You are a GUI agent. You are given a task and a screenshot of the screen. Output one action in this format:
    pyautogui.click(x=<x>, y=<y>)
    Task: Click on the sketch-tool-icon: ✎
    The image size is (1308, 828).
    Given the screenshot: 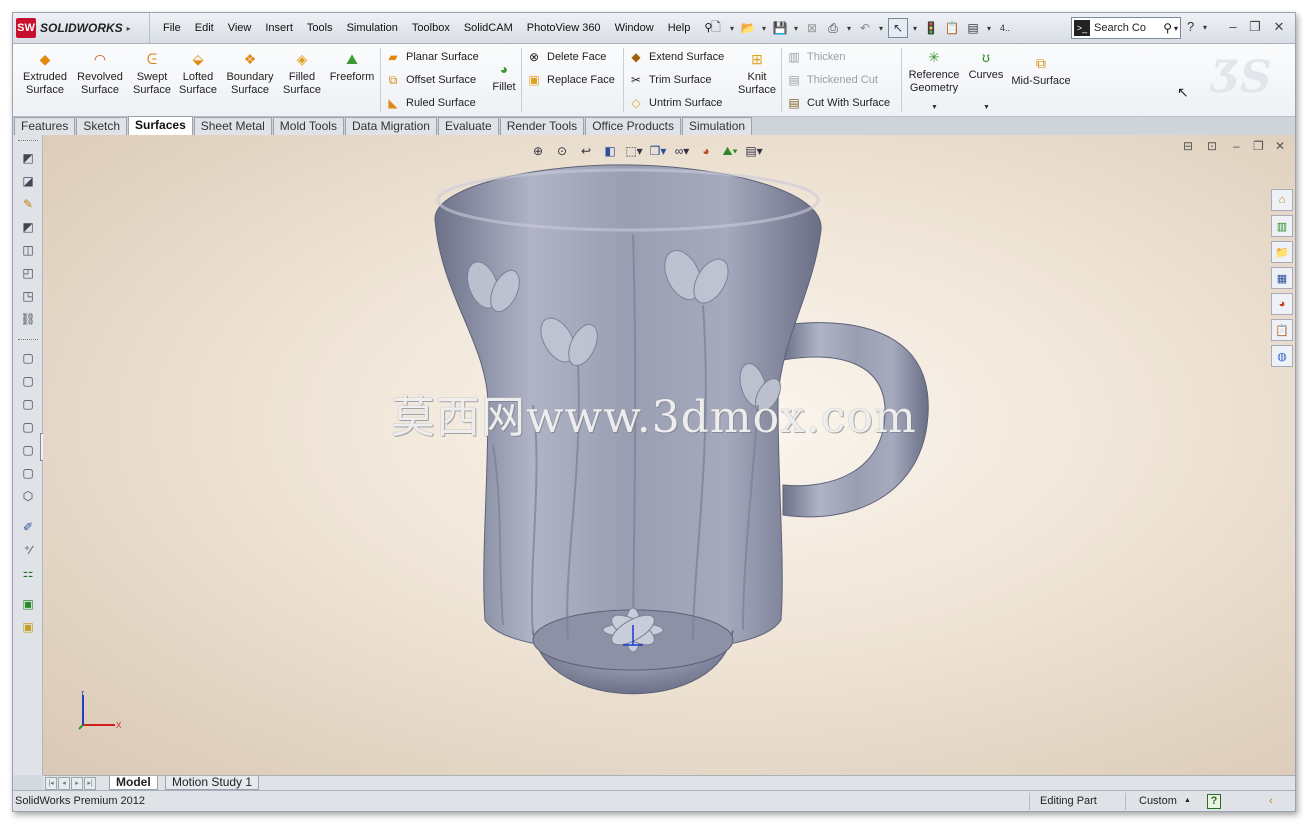 What is the action you would take?
    pyautogui.click(x=28, y=204)
    